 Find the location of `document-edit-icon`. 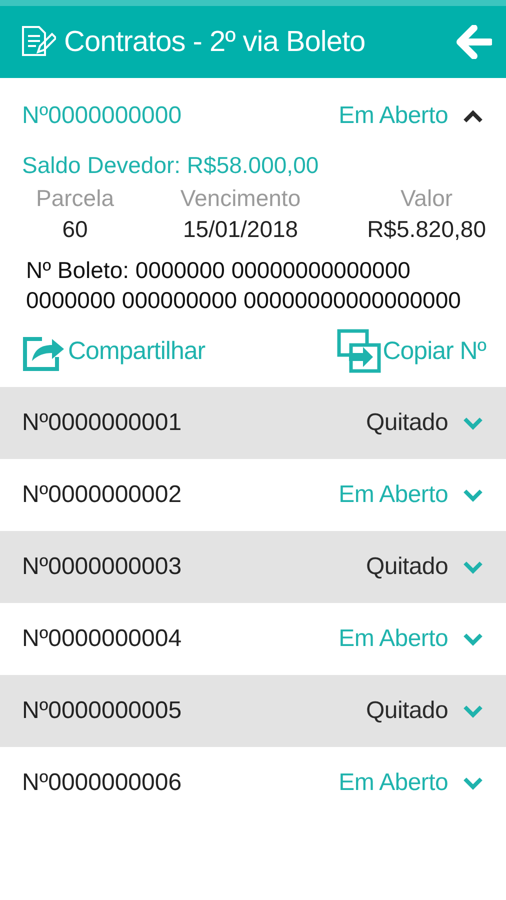

document-edit-icon is located at coordinates (38, 42).